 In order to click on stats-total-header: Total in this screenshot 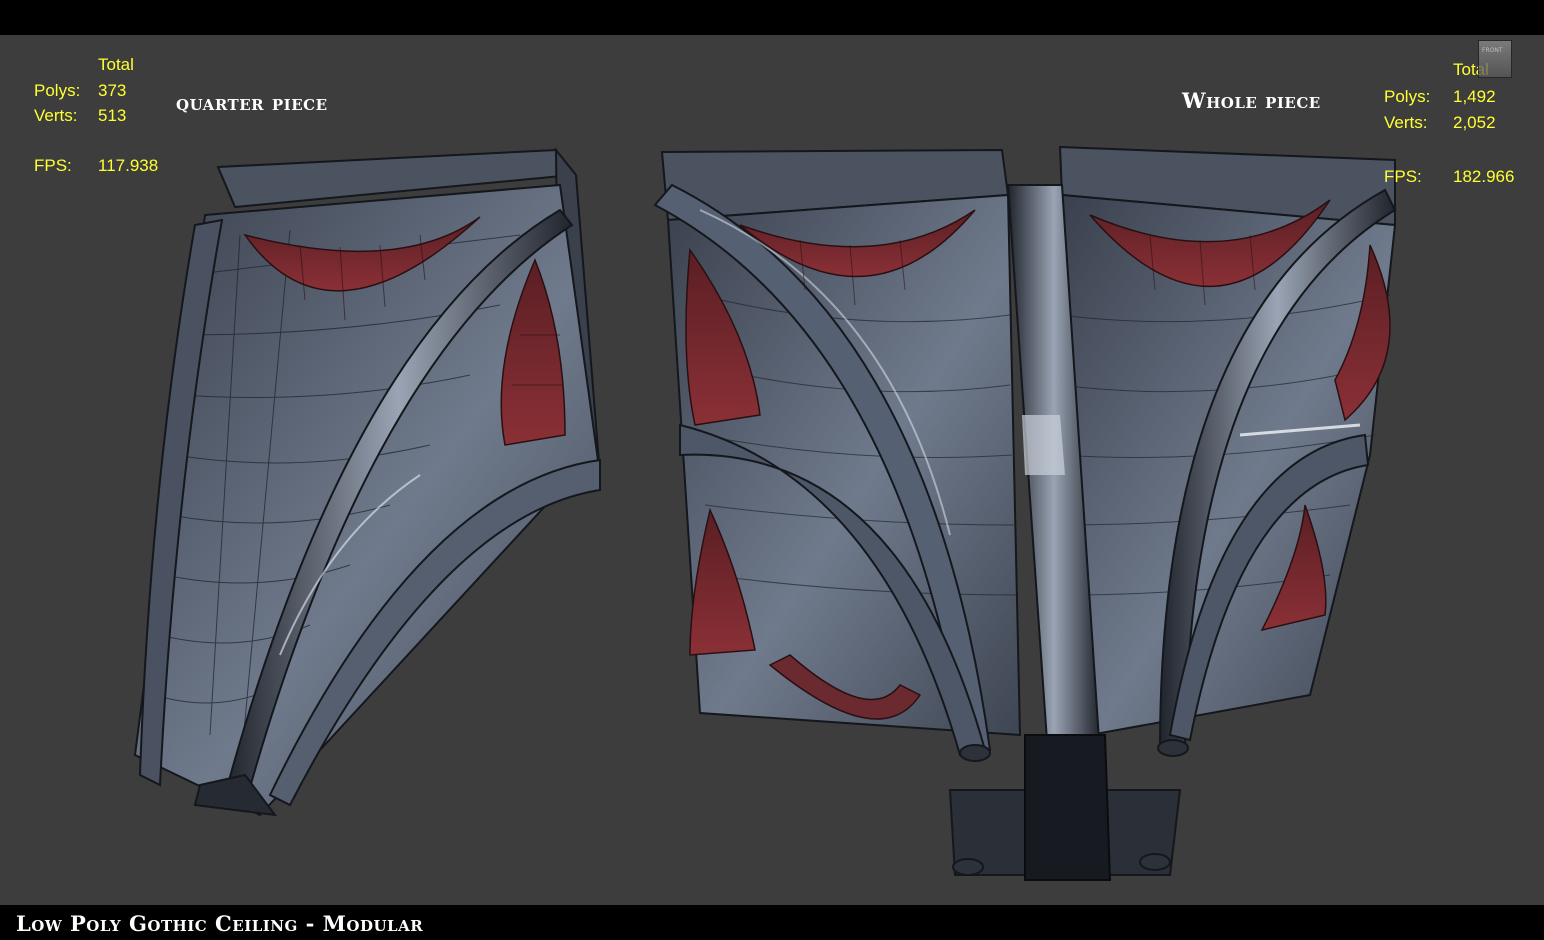, I will do `click(116, 64)`.